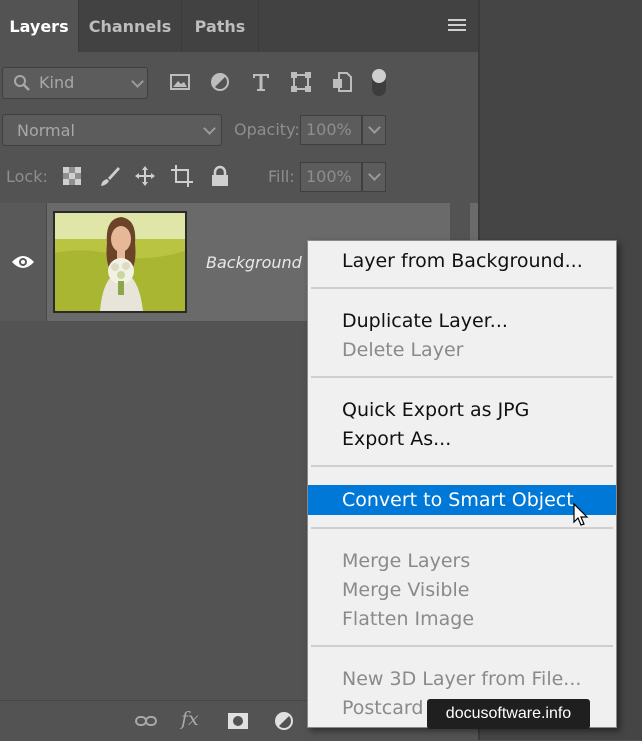 The image size is (642, 741). I want to click on image-filter-icon, so click(180, 82).